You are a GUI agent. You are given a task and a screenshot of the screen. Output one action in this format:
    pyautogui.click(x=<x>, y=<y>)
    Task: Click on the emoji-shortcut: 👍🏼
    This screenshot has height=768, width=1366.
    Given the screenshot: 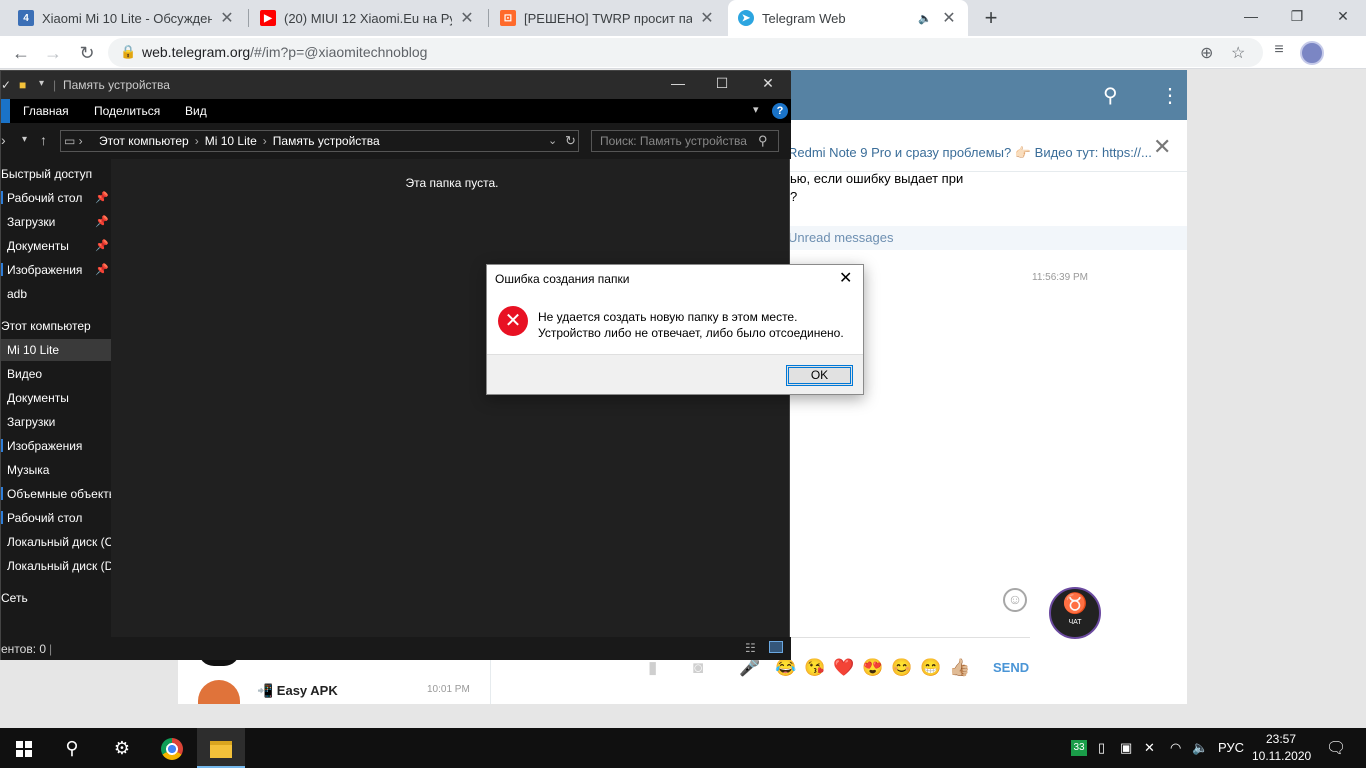 What is the action you would take?
    pyautogui.click(x=959, y=668)
    